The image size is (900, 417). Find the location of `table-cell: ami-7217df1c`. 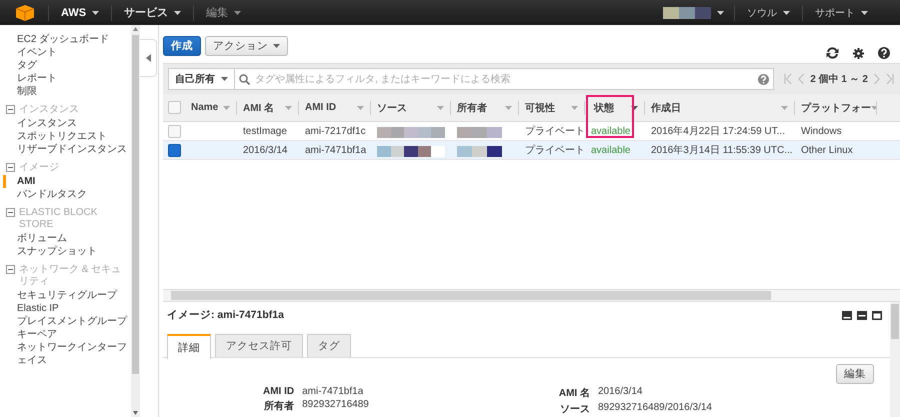

table-cell: ami-7217df1c is located at coordinates (335, 131).